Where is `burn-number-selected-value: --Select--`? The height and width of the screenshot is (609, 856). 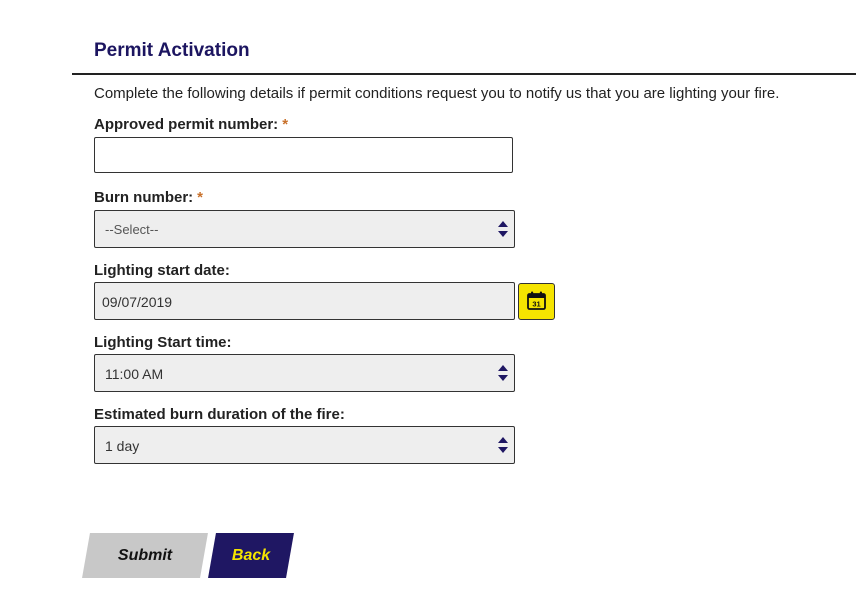
burn-number-selected-value: --Select-- is located at coordinates (132, 229).